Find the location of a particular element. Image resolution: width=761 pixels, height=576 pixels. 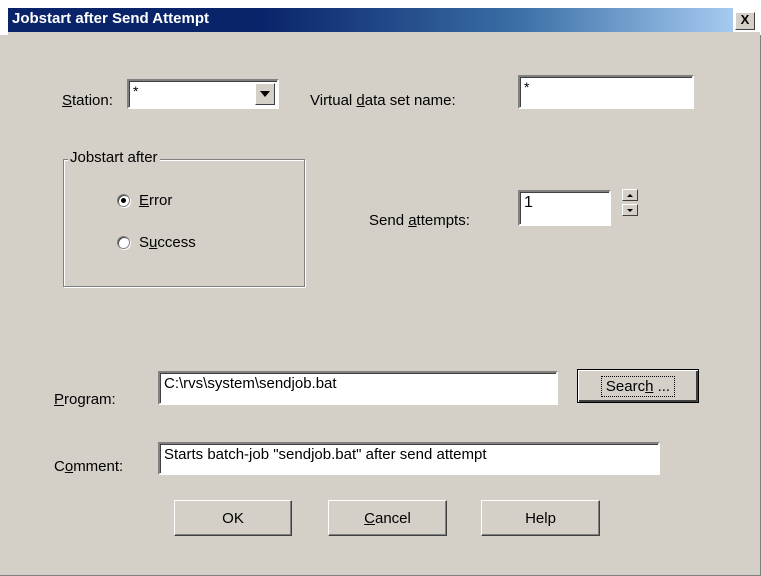

arrow-up-icon is located at coordinates (630, 195).